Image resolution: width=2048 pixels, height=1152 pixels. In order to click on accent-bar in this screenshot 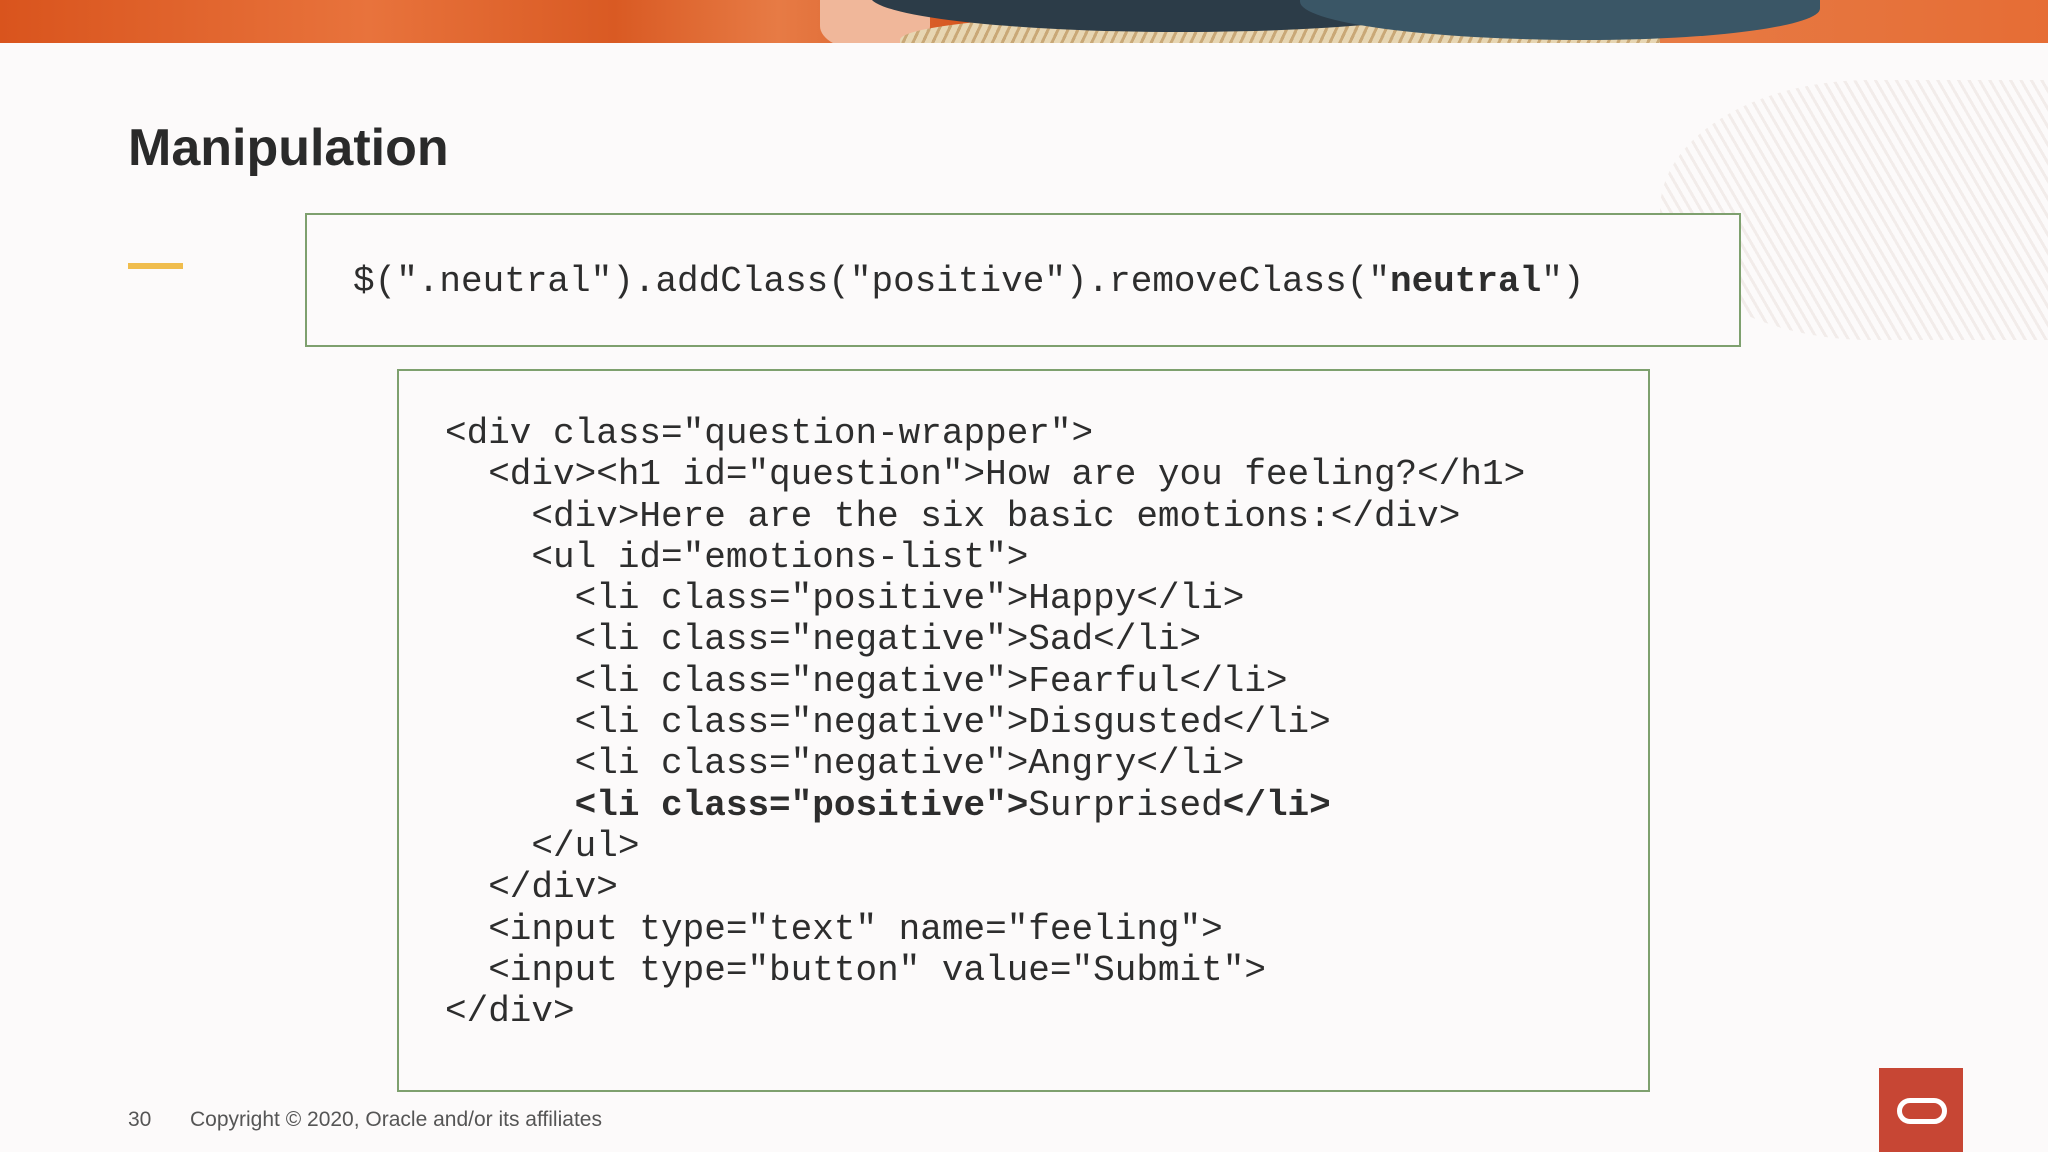, I will do `click(155, 266)`.